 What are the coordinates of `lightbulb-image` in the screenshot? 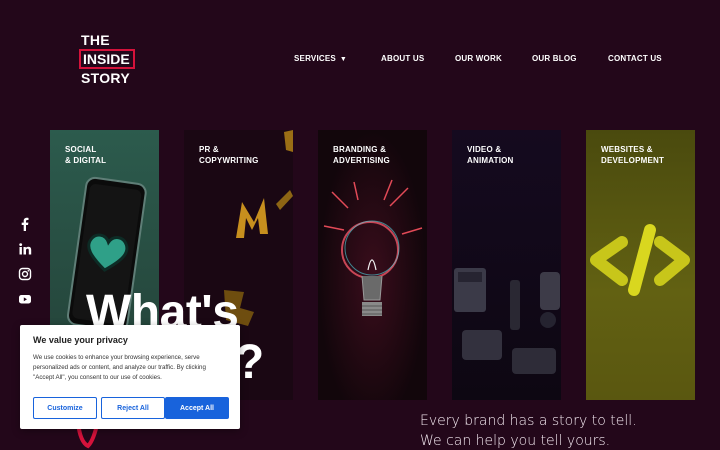 It's located at (373, 247).